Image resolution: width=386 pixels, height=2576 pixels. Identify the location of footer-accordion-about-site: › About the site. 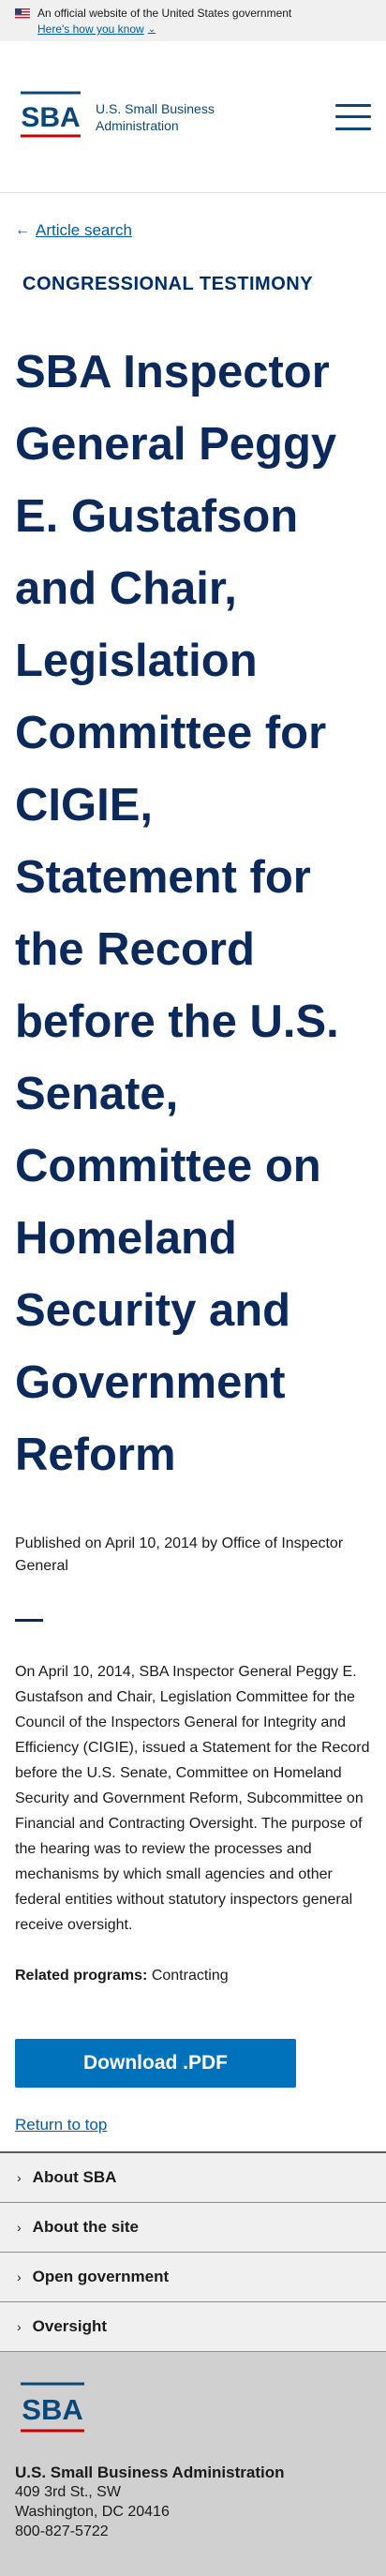
(193, 2228).